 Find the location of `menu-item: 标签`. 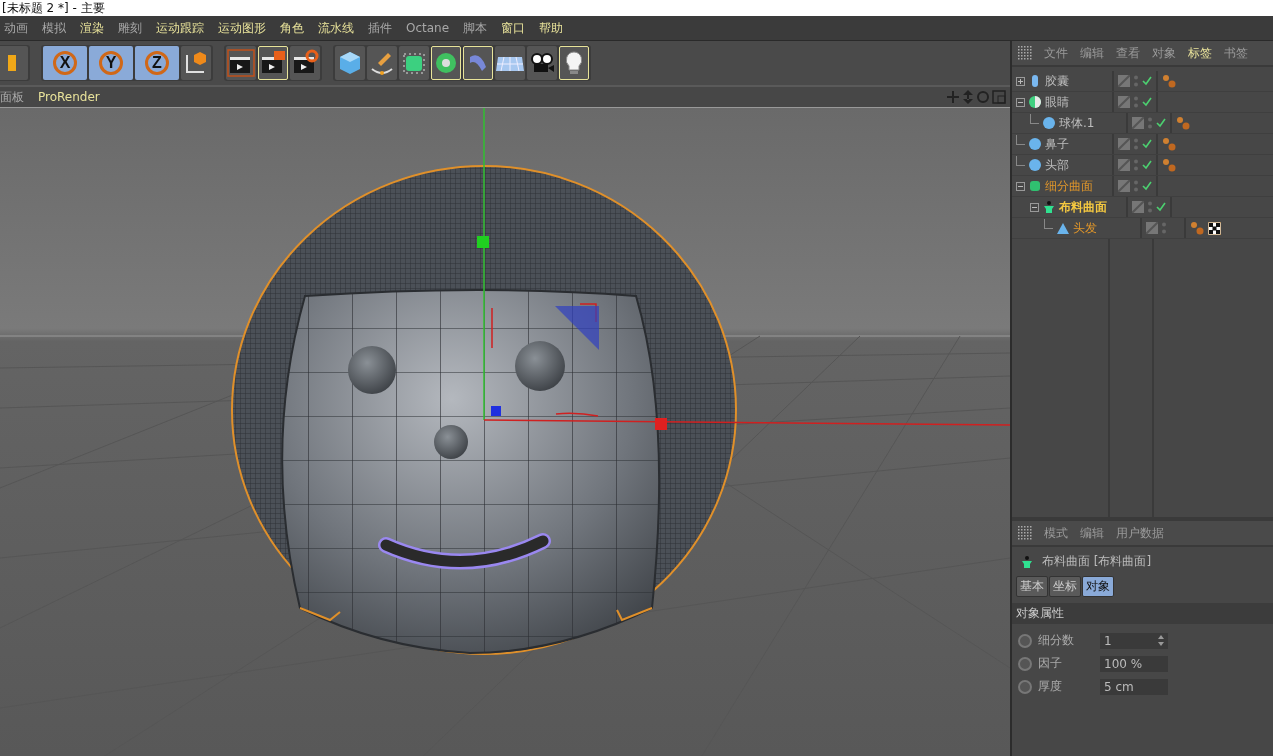

menu-item: 标签 is located at coordinates (1200, 53).